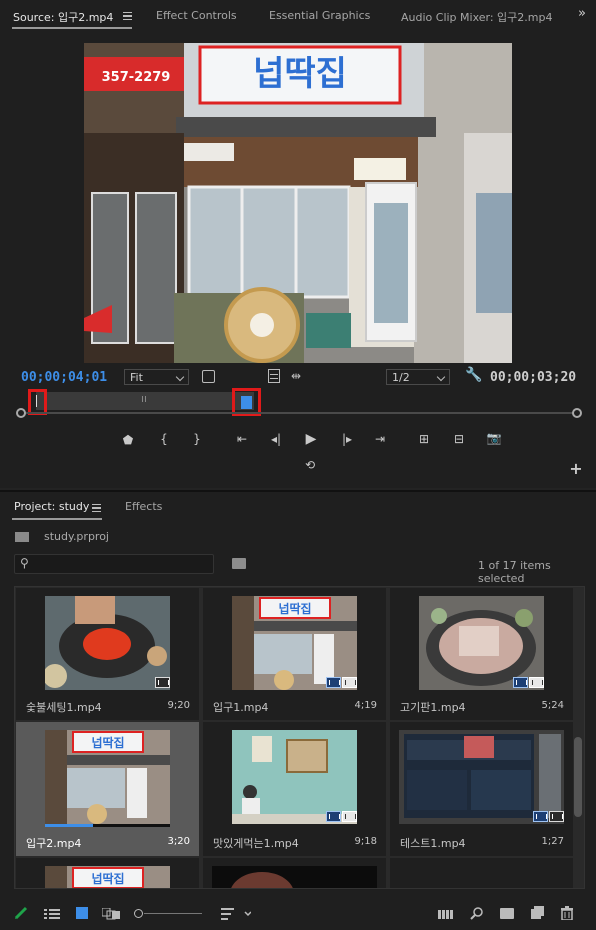 This screenshot has height=930, width=596. Describe the element at coordinates (76, 536) in the screenshot. I see `project-file-name: study.prproj` at that location.